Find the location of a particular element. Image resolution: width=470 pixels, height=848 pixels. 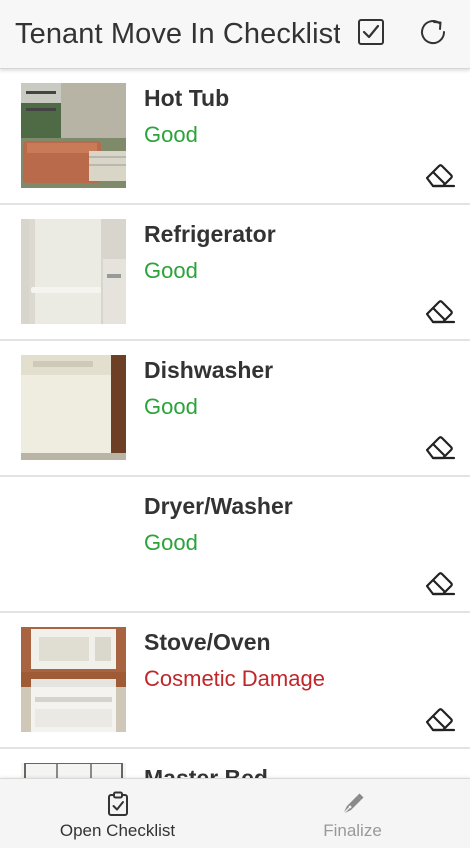

clipboard-check-icon is located at coordinates (118, 804).